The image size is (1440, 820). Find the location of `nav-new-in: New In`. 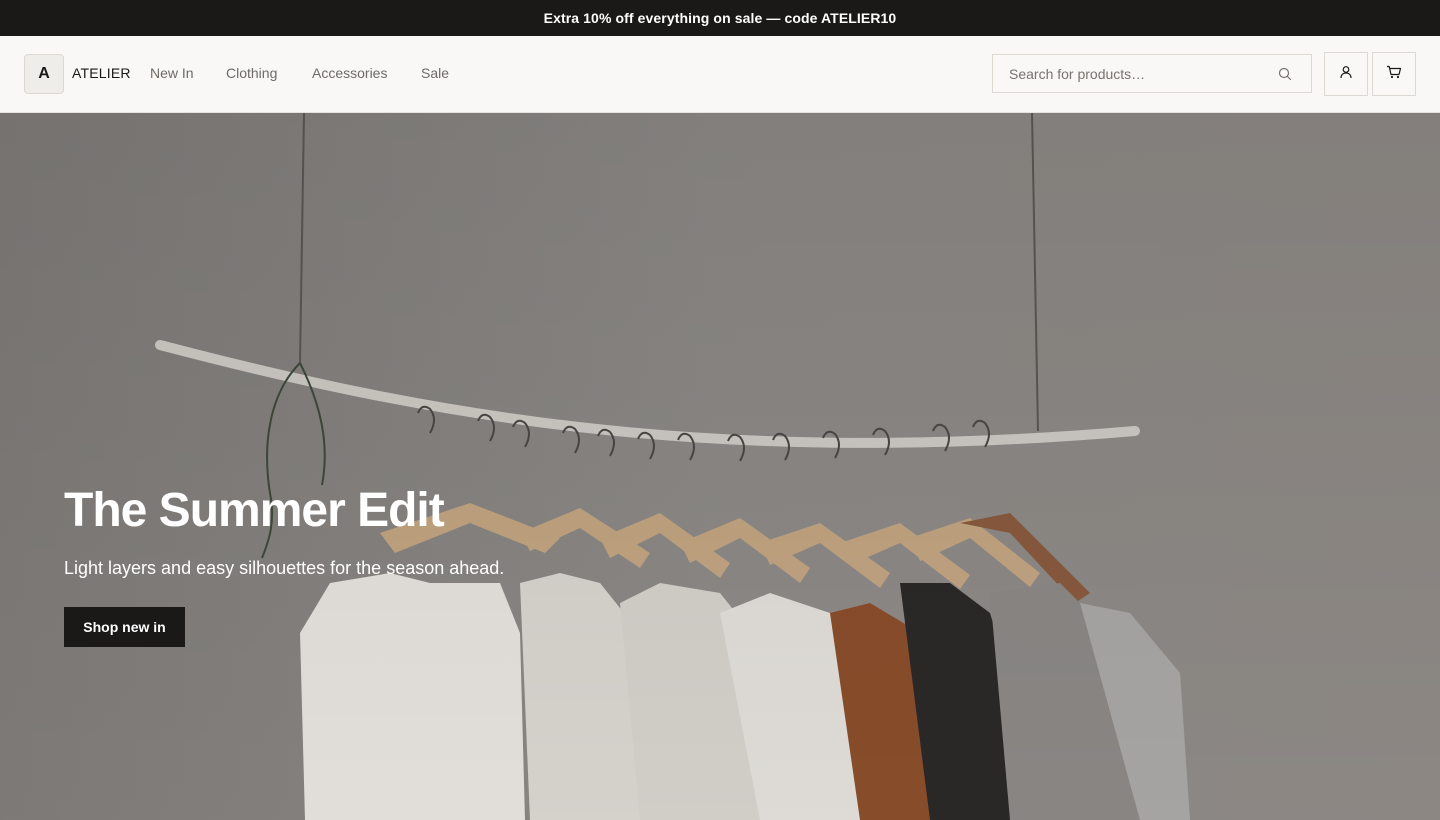

nav-new-in: New In is located at coordinates (172, 73).